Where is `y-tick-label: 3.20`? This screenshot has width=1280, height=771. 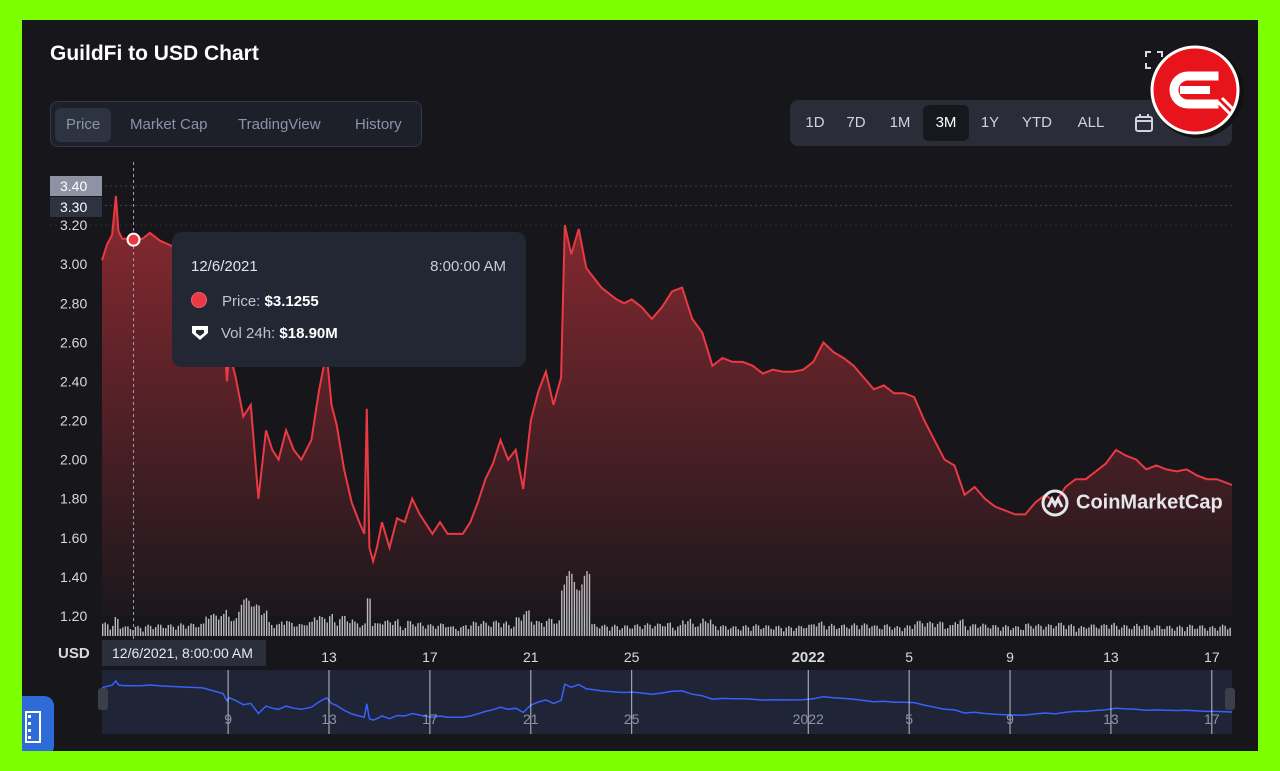
y-tick-label: 3.20 is located at coordinates (73, 225).